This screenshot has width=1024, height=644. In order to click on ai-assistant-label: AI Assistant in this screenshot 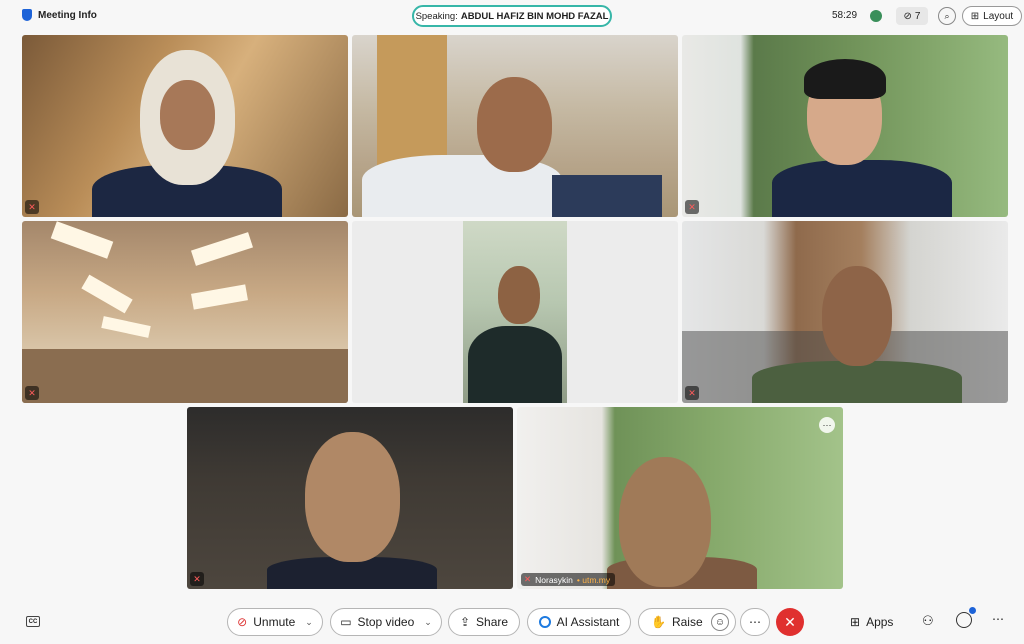, I will do `click(588, 622)`.